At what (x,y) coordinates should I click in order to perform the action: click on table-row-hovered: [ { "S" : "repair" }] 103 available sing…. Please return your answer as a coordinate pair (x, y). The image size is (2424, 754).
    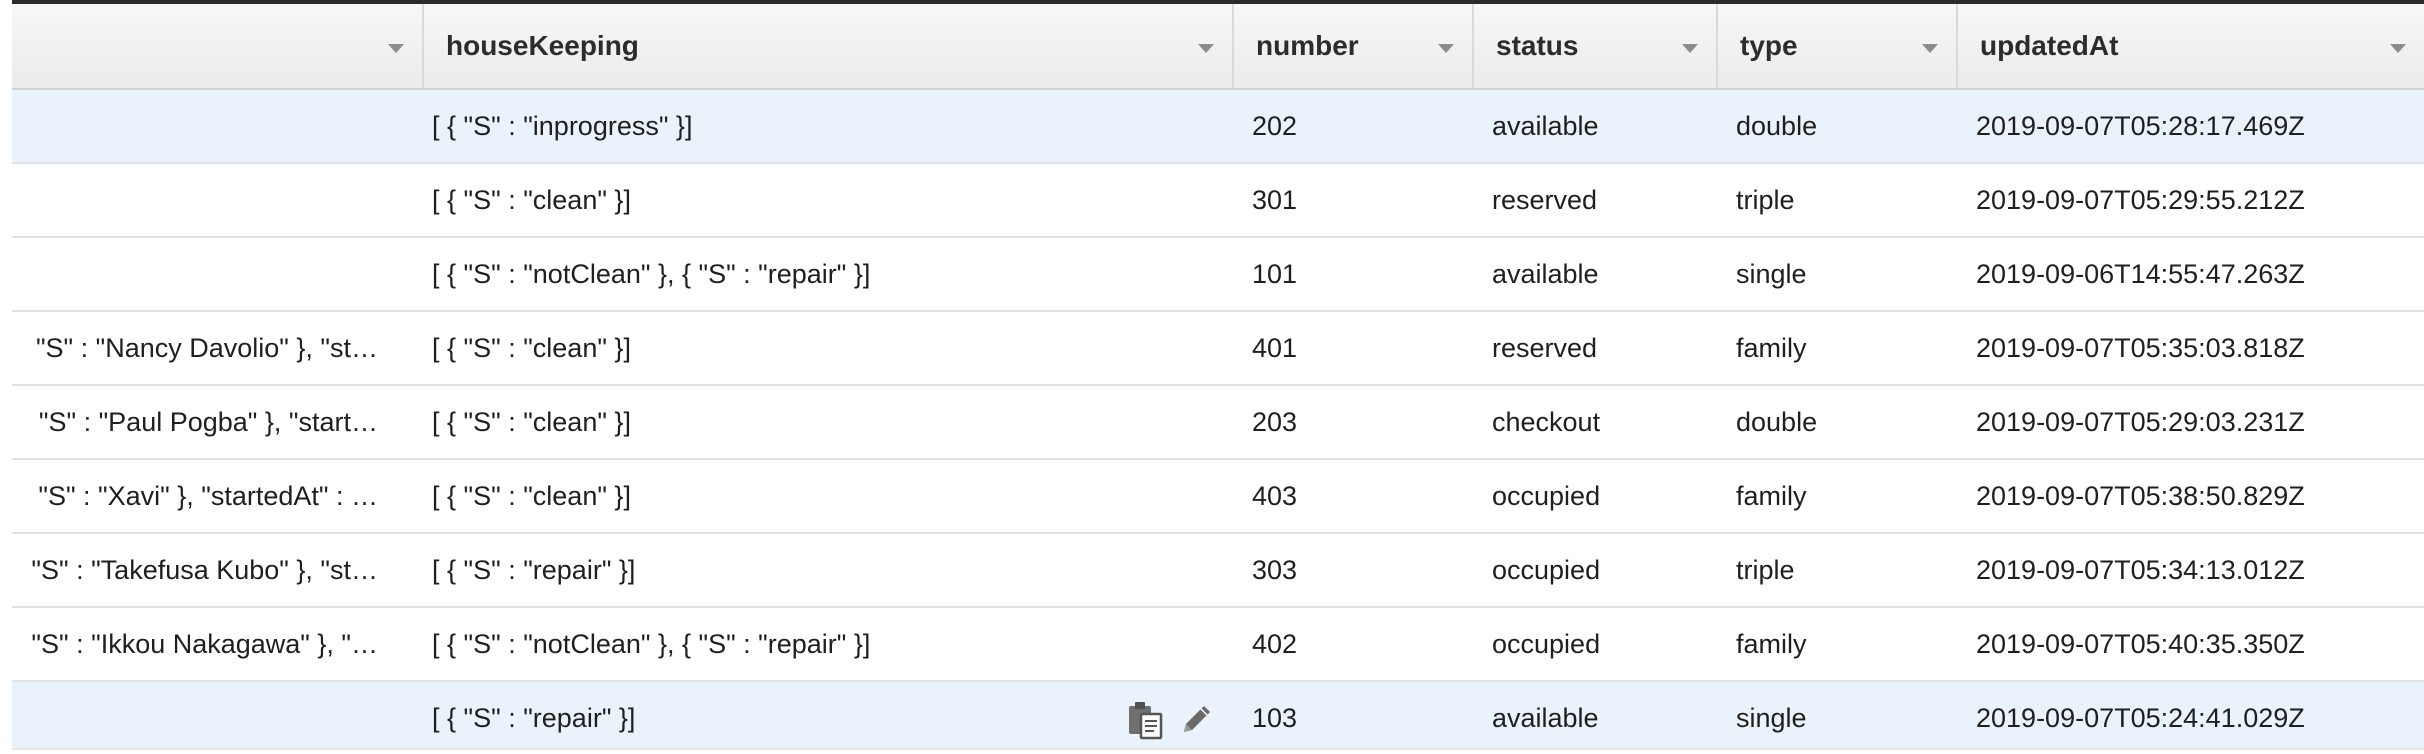
    Looking at the image, I should click on (1218, 718).